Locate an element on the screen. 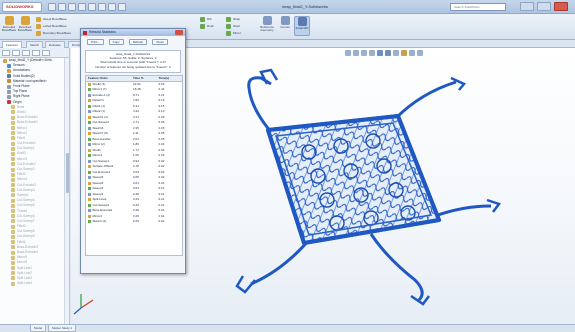 The image size is (575, 332). curves-label: Curves is located at coordinates (285, 27).